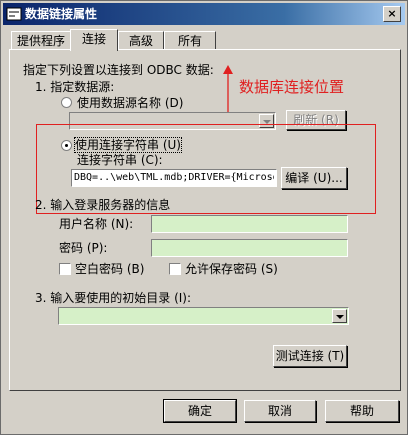 The image size is (408, 435). What do you see at coordinates (94, 40) in the screenshot?
I see `tab-connection: 连接` at bounding box center [94, 40].